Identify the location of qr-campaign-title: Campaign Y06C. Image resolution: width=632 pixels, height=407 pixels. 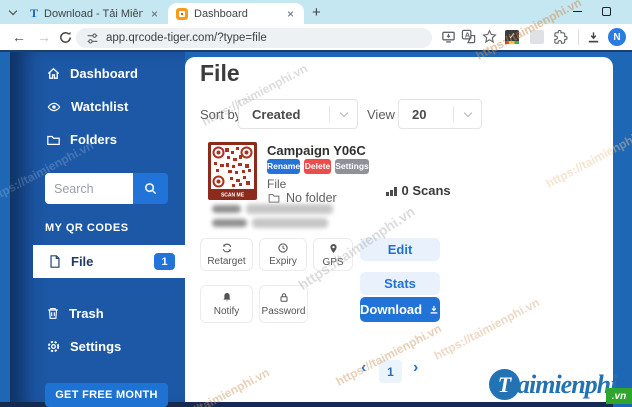
(316, 150).